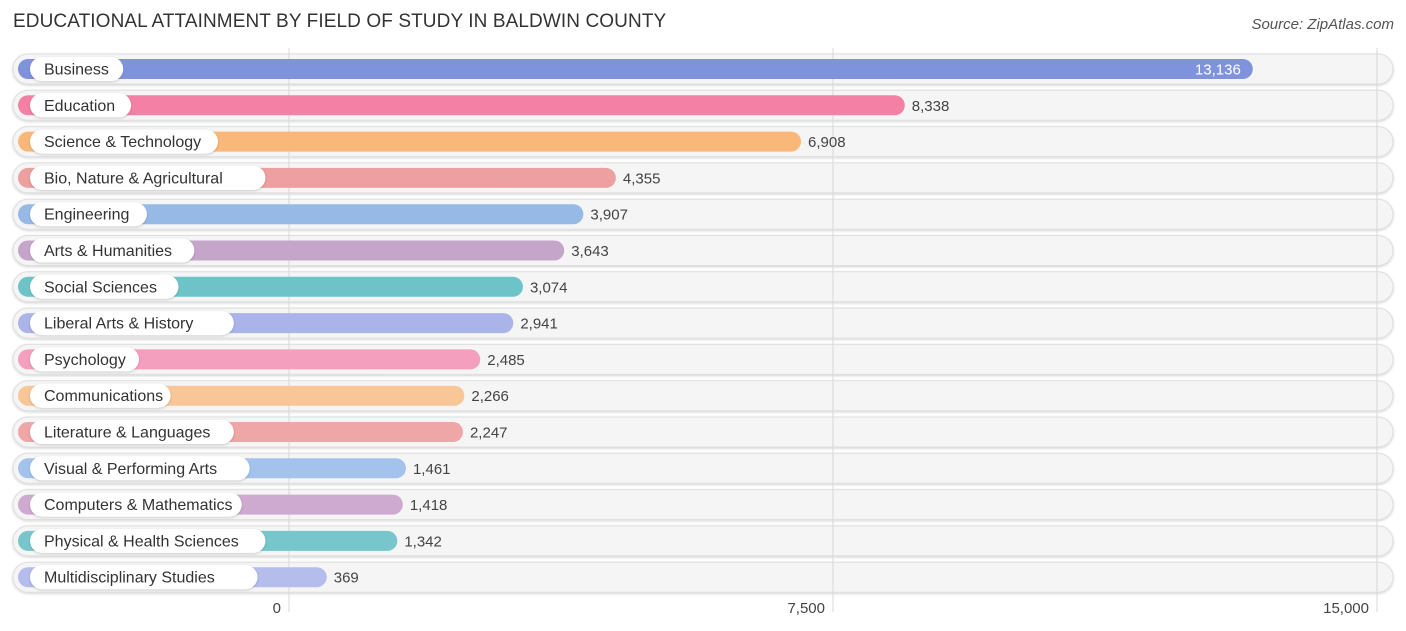 Image resolution: width=1406 pixels, height=631 pixels. What do you see at coordinates (141, 541) in the screenshot?
I see `category-label: Physical & Health Sciences` at bounding box center [141, 541].